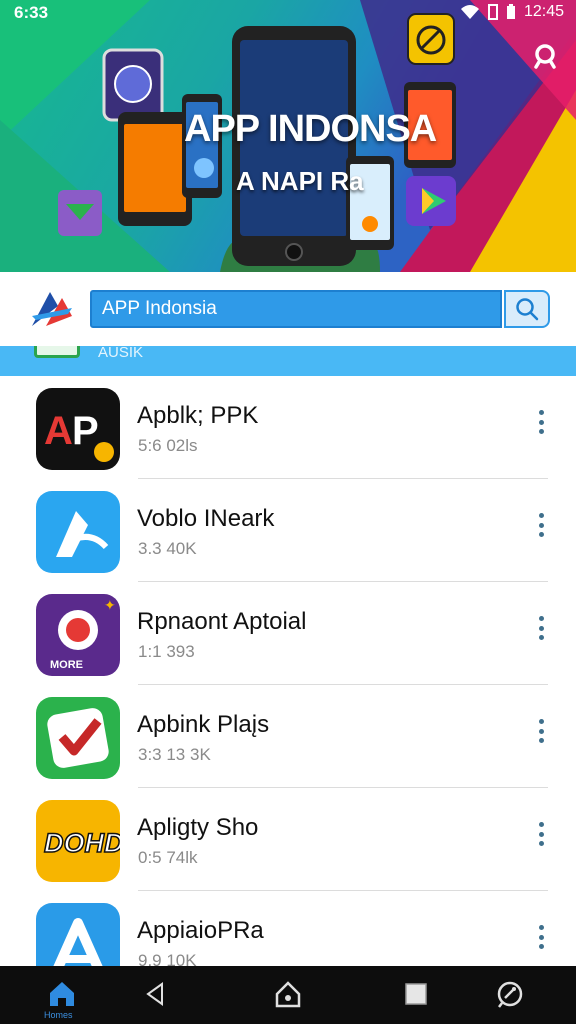 Image resolution: width=576 pixels, height=1024 pixels. Describe the element at coordinates (57, 352) in the screenshot. I see `category-icon` at that location.